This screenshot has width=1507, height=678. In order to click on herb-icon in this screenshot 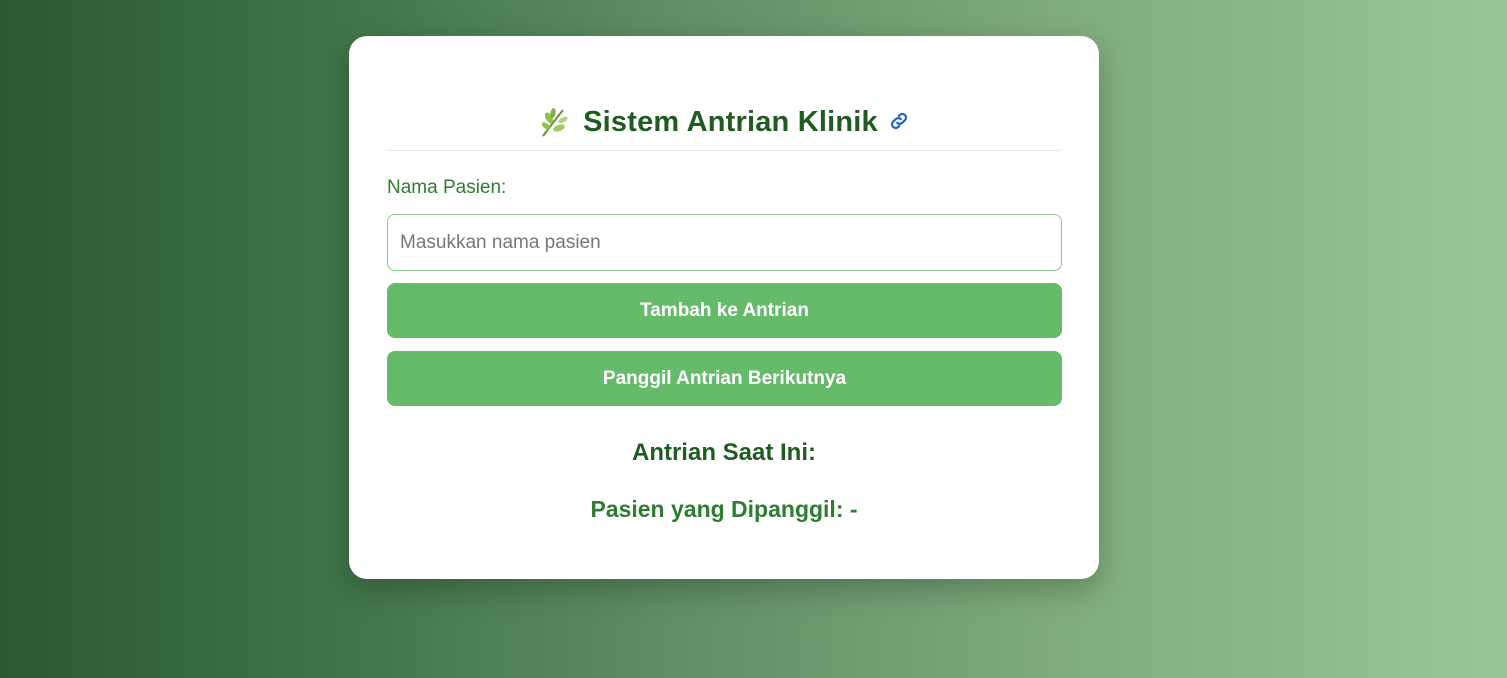, I will do `click(554, 122)`.